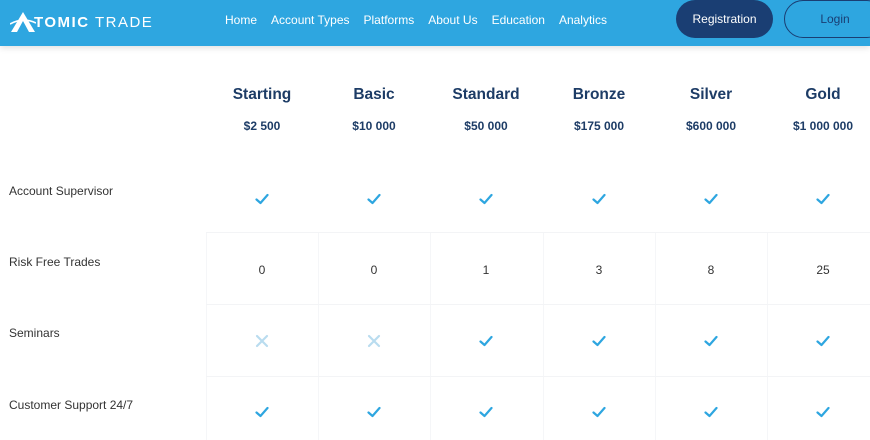  I want to click on nav-account-types: Account Types, so click(310, 20).